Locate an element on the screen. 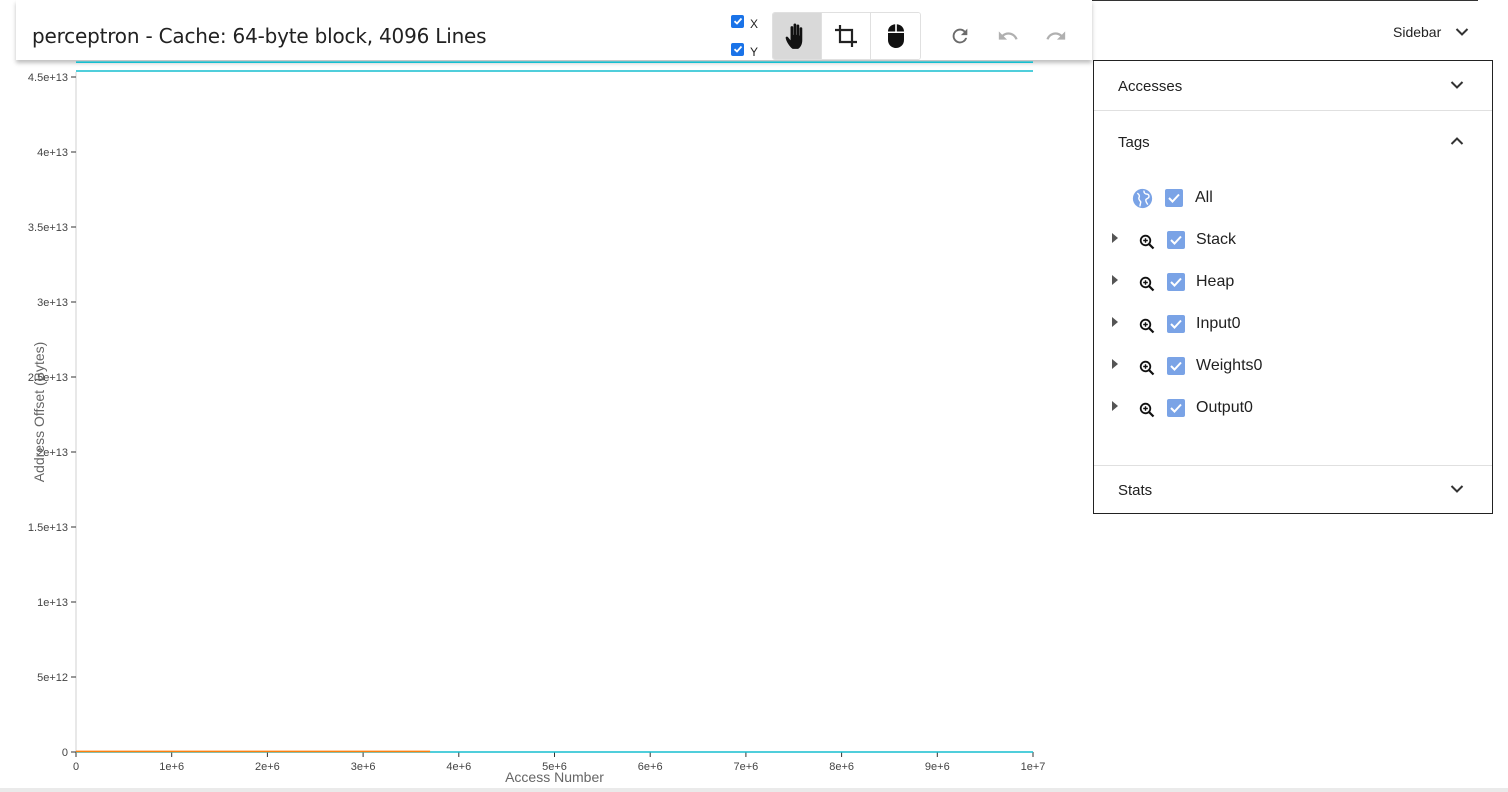 The width and height of the screenshot is (1508, 792). tag-checkbox-output0 is located at coordinates (1176, 408).